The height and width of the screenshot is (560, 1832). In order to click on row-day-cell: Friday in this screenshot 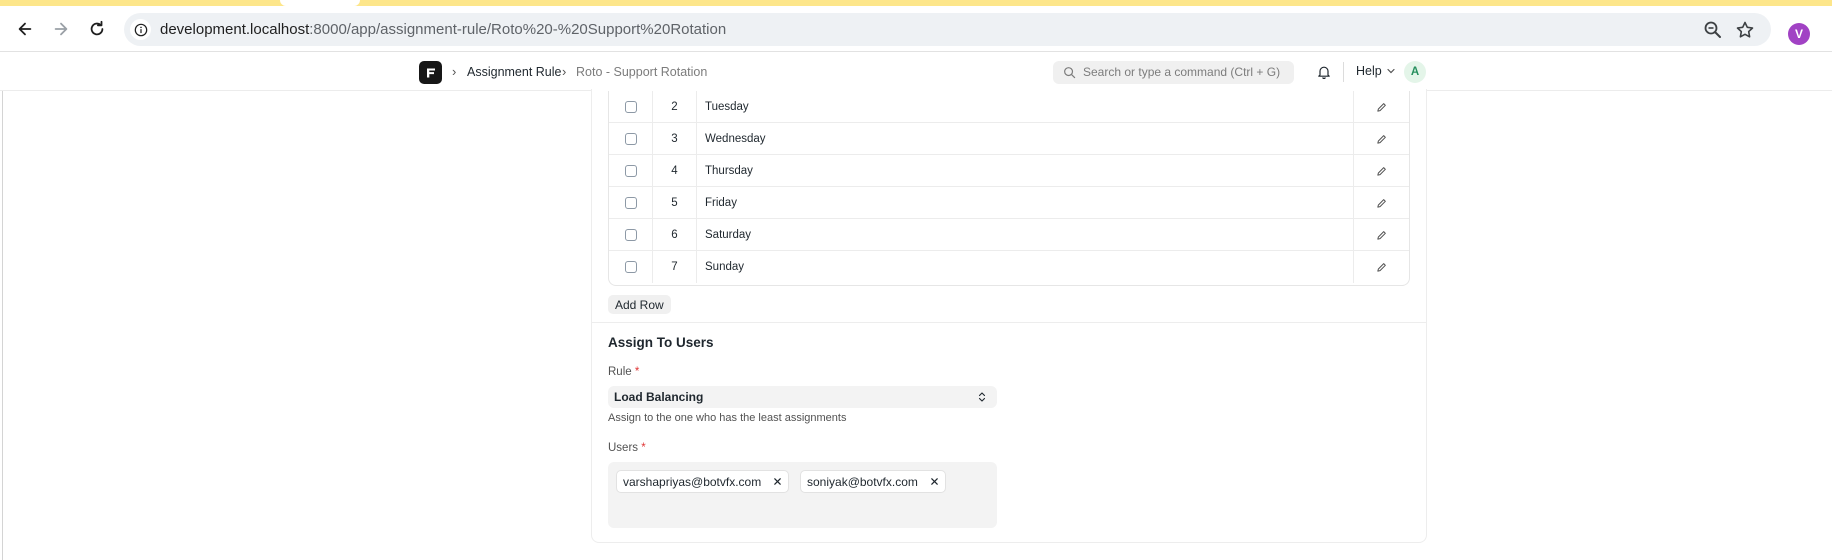, I will do `click(1025, 203)`.